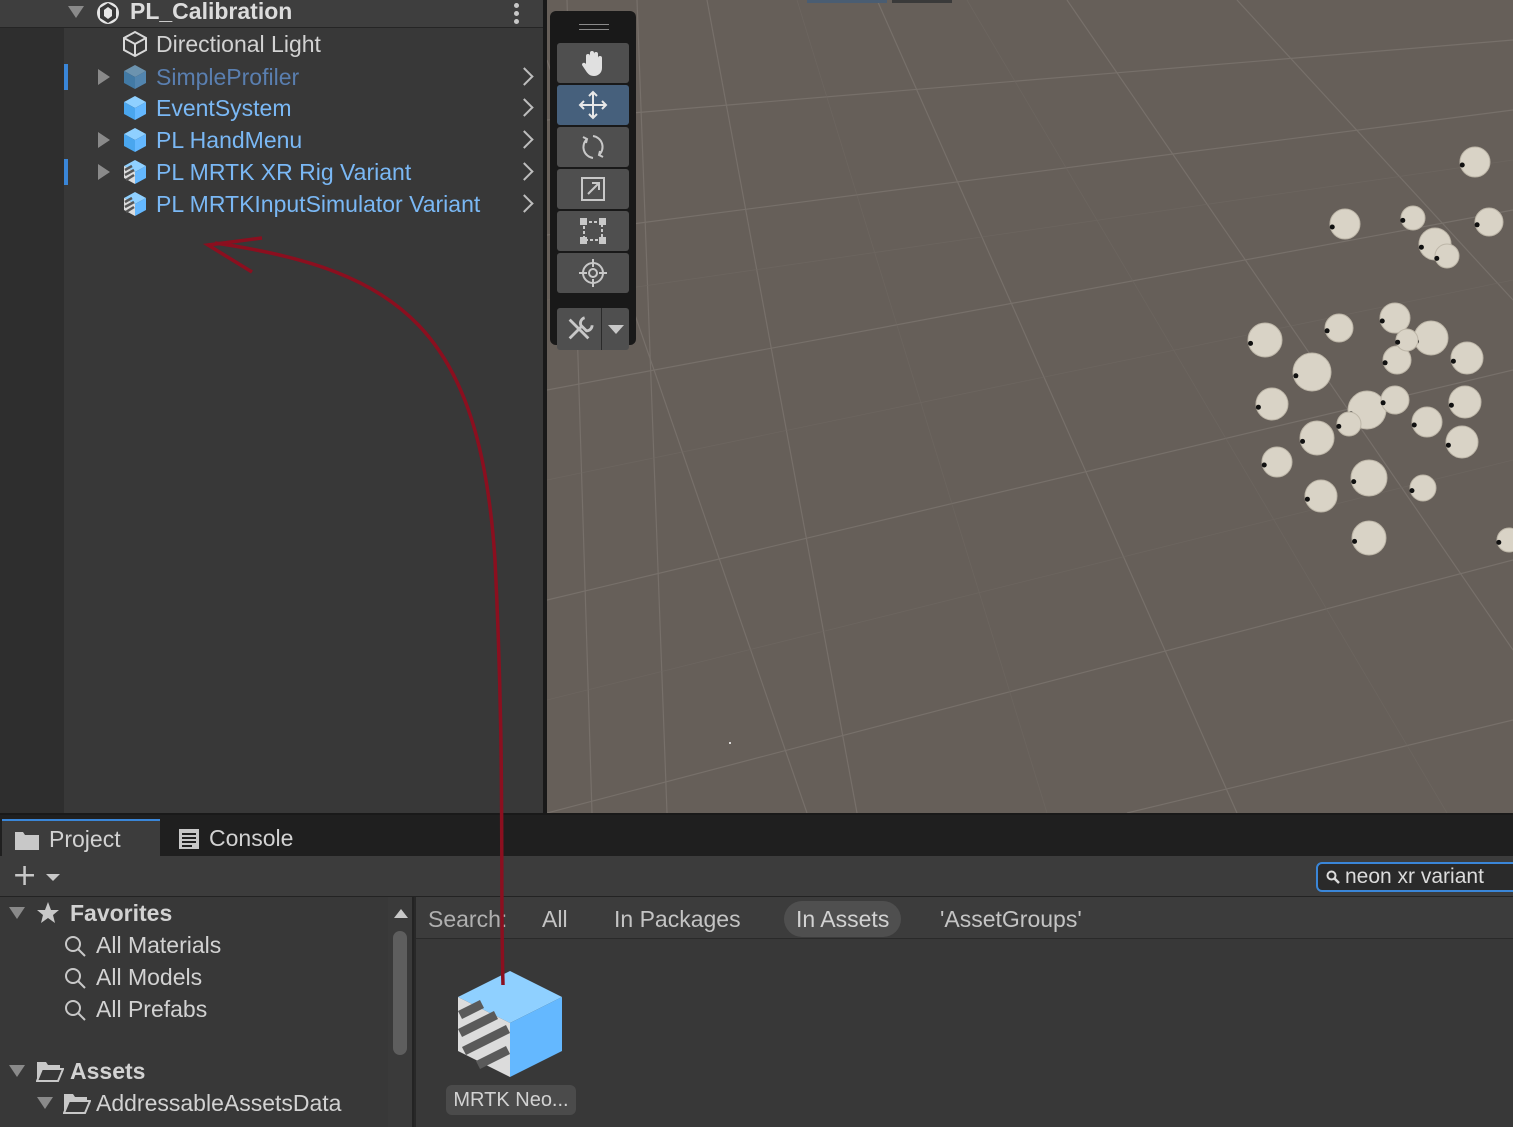 Image resolution: width=1513 pixels, height=1127 pixels. Describe the element at coordinates (555, 919) in the screenshot. I see `filter-all: All` at that location.